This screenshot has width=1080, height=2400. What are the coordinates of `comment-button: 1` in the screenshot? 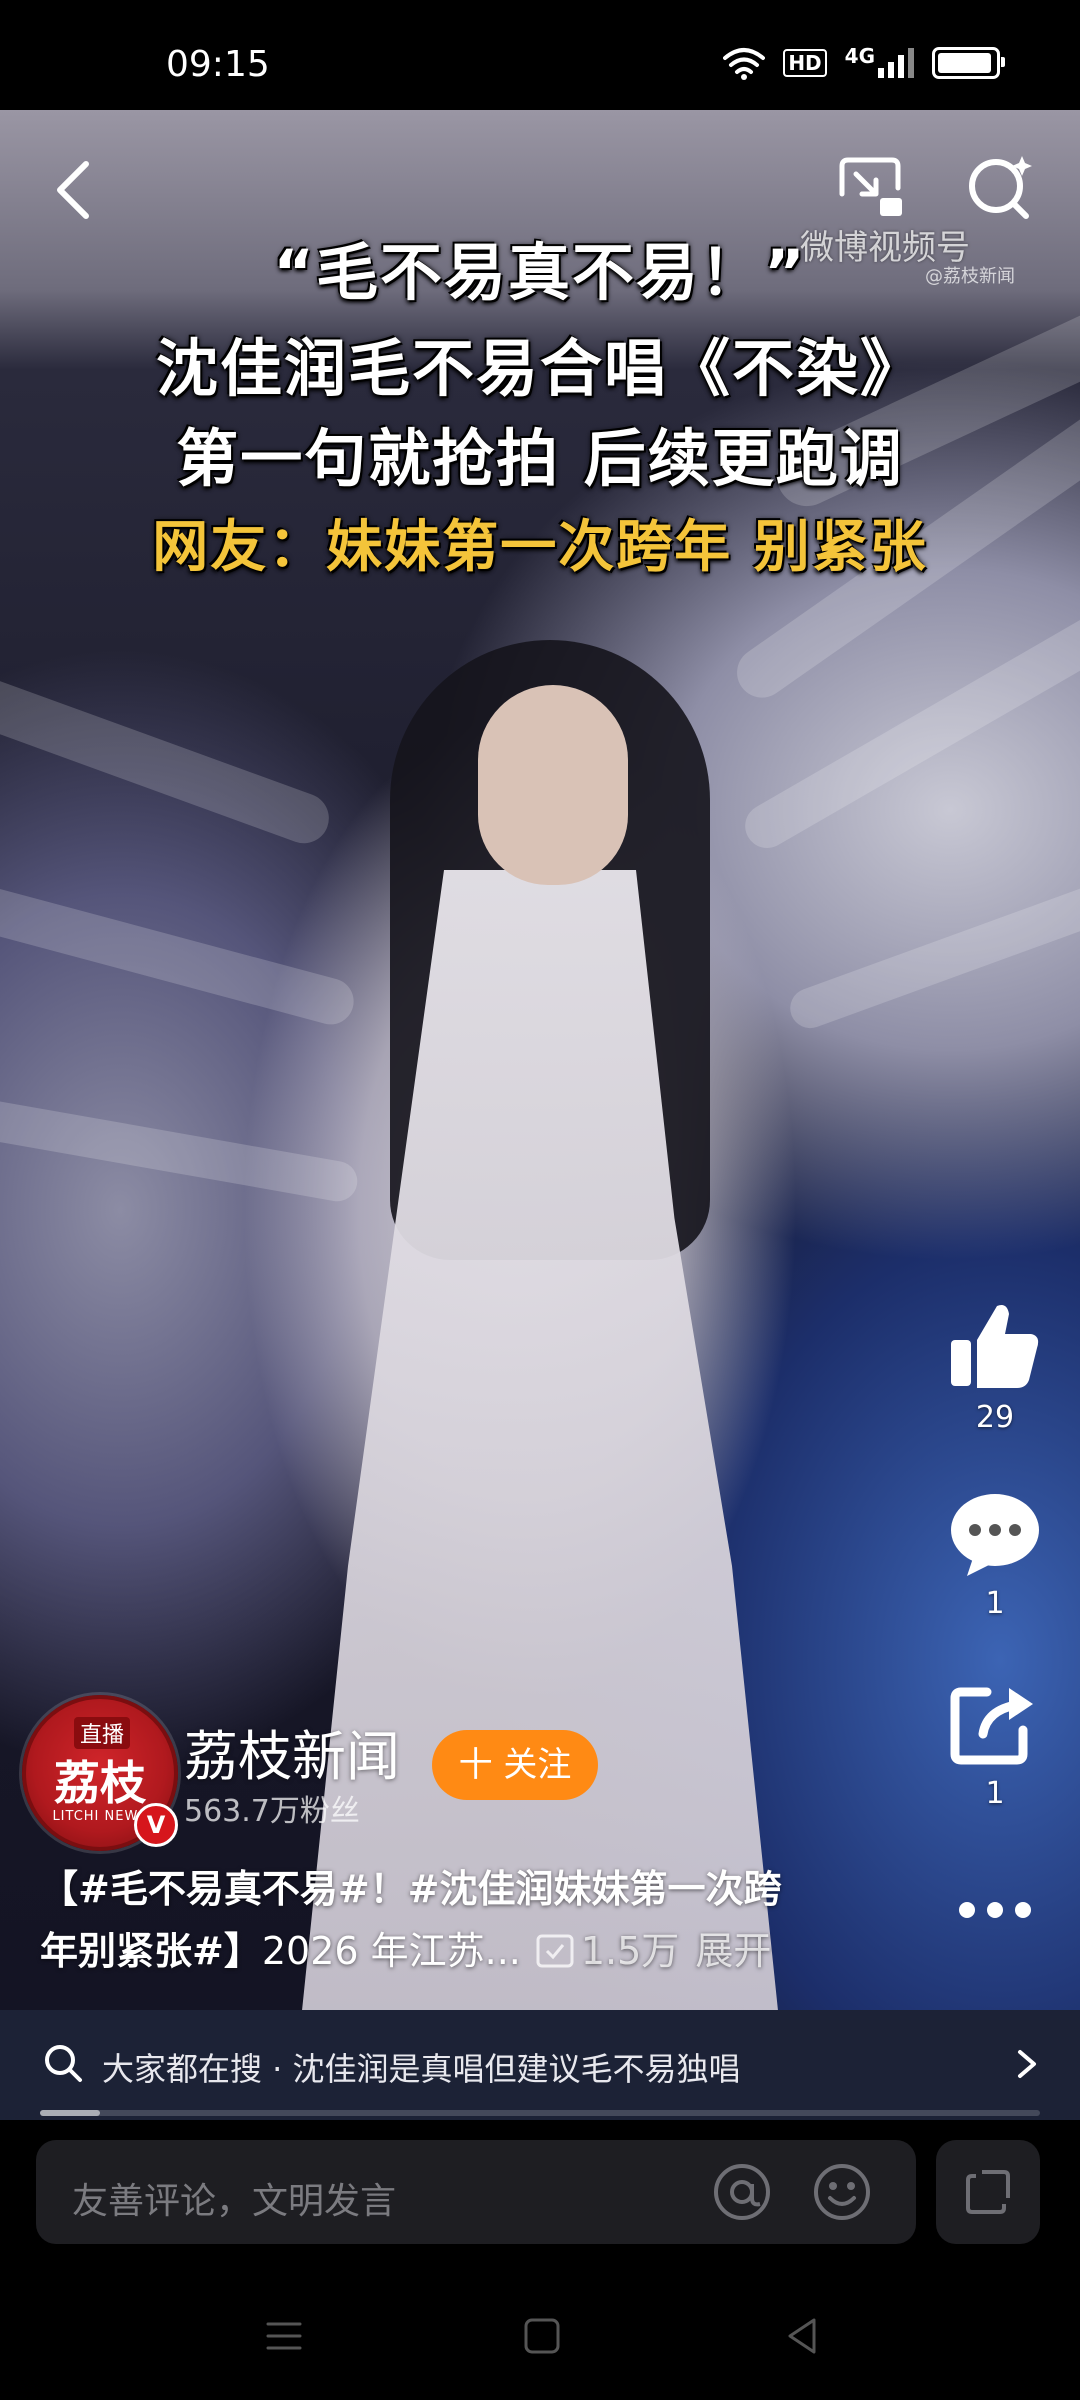 It's located at (995, 1555).